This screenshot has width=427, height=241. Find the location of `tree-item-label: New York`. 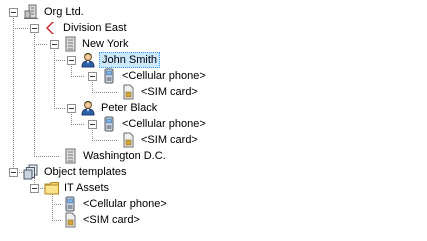

tree-item-label: New York is located at coordinates (105, 44).